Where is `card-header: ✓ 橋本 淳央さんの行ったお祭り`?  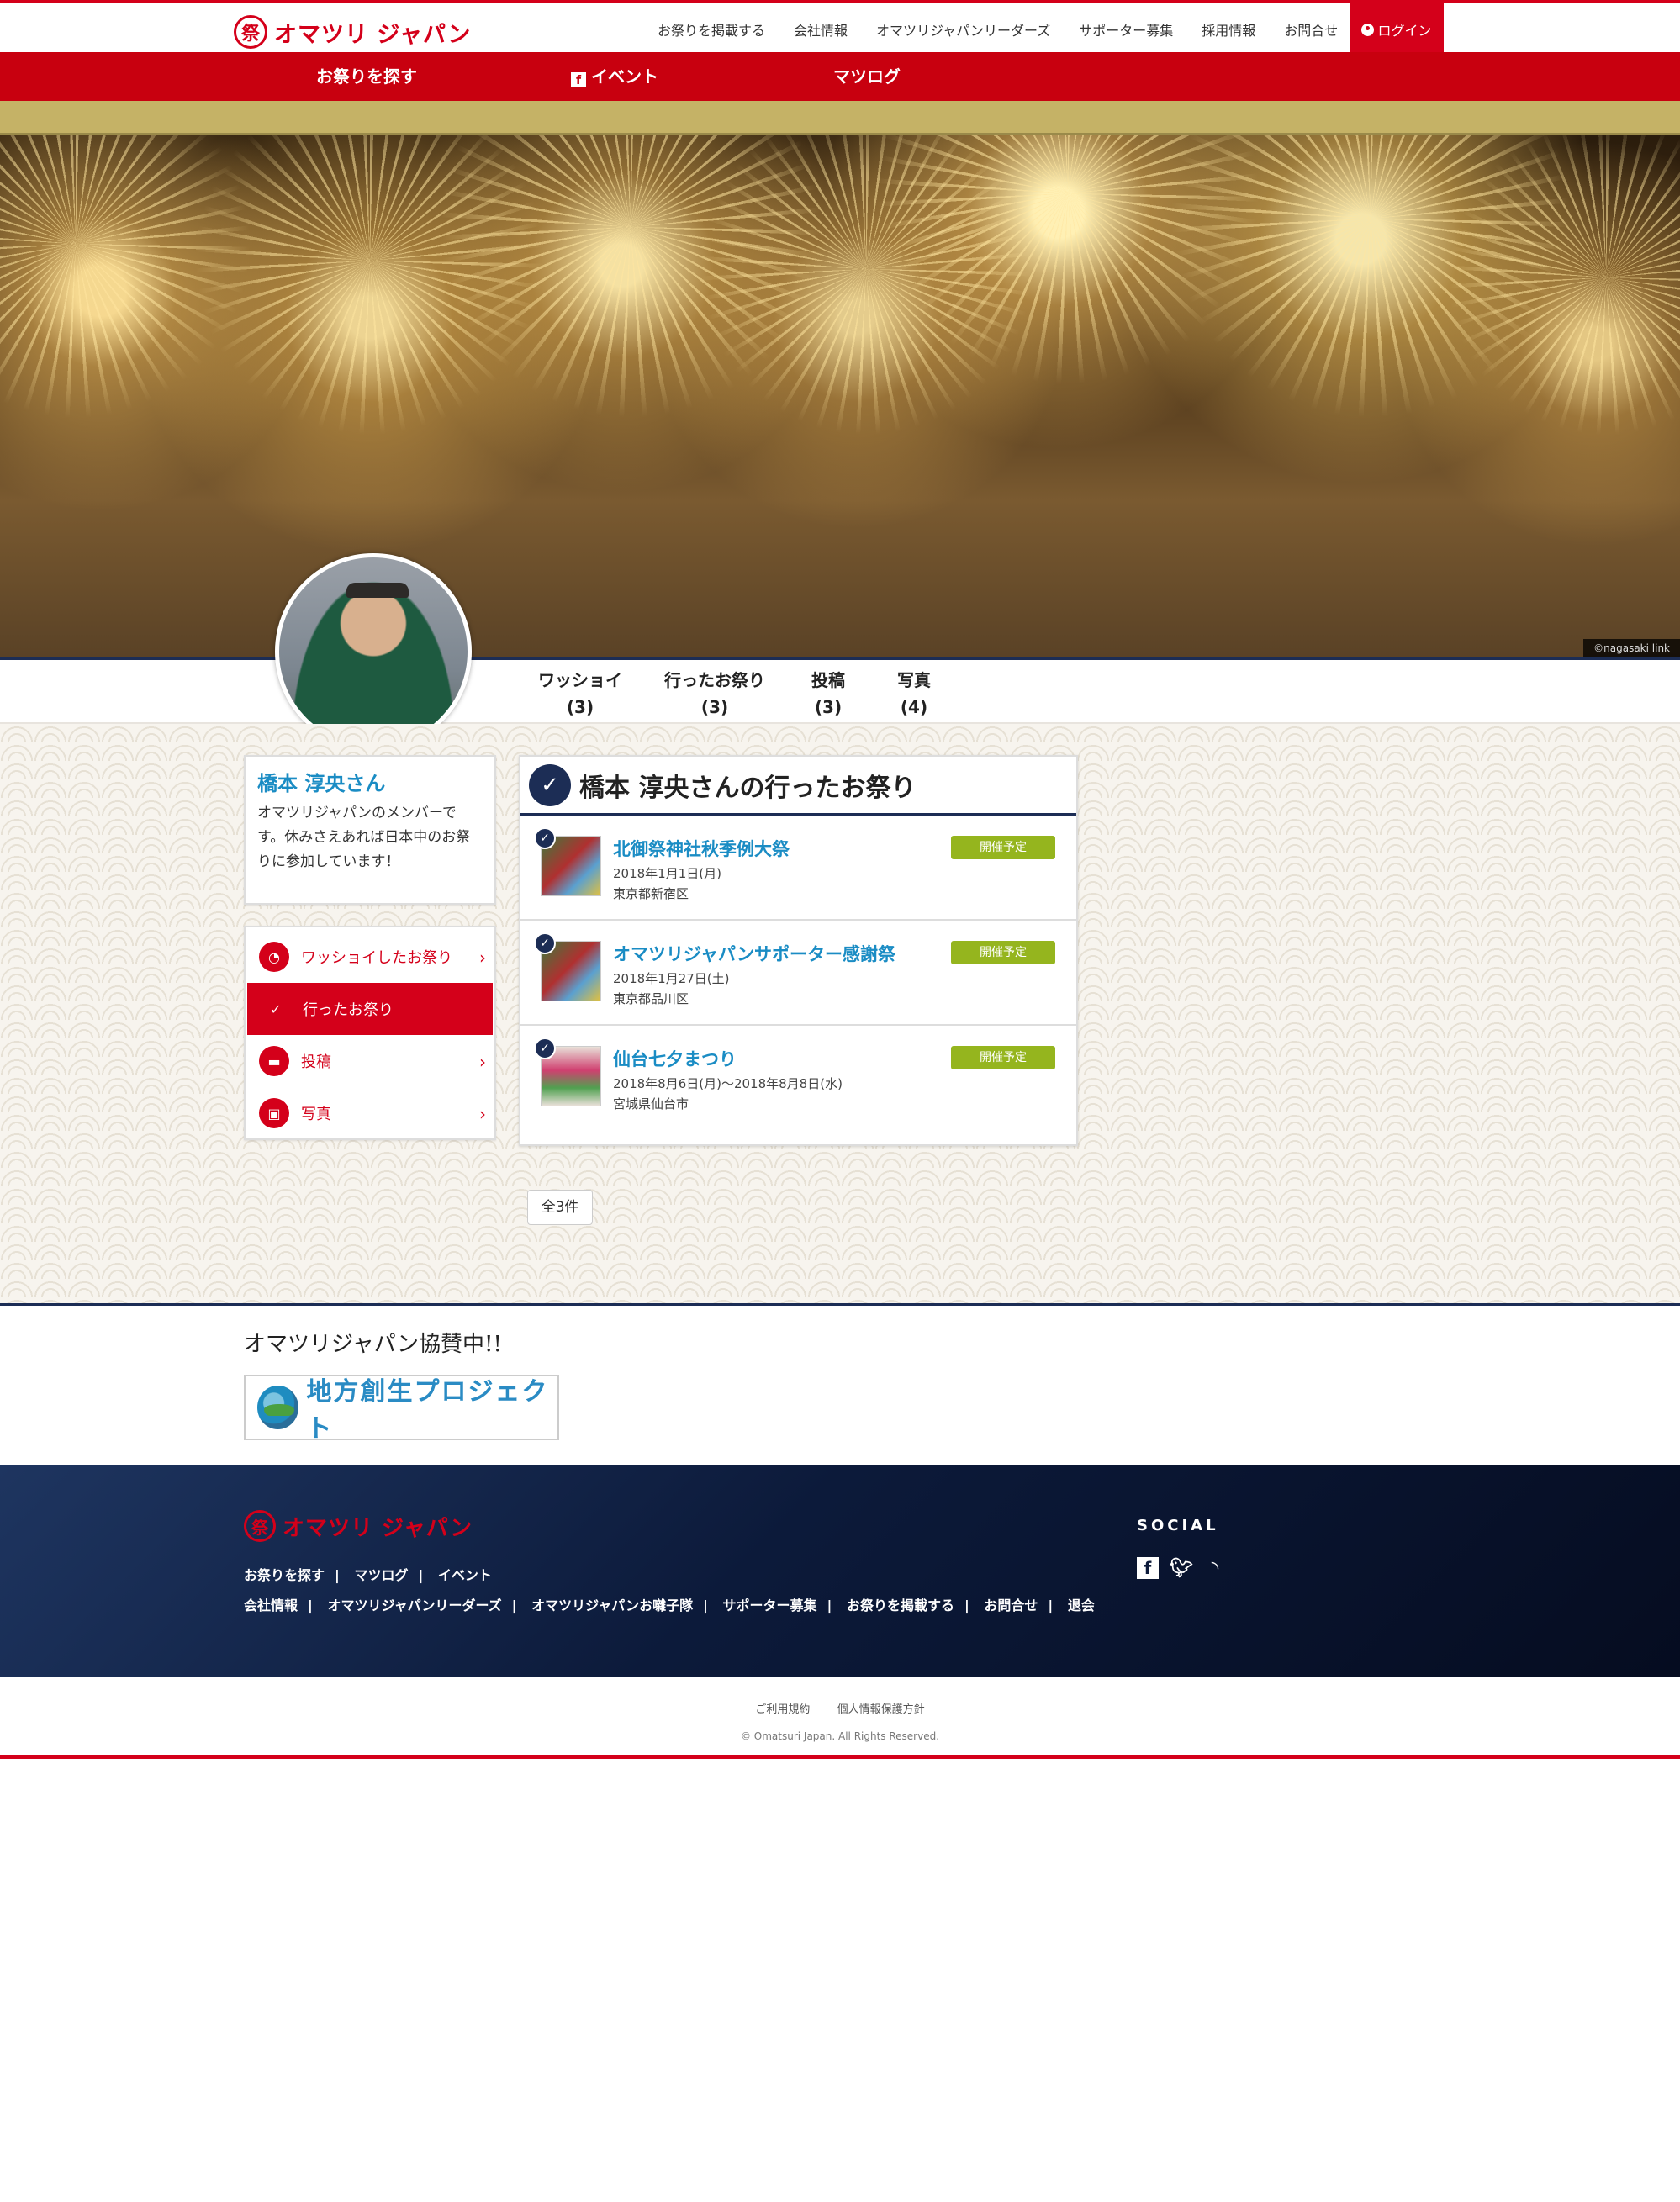
card-header: ✓ 橋本 淳央さんの行ったお祭り is located at coordinates (798, 787).